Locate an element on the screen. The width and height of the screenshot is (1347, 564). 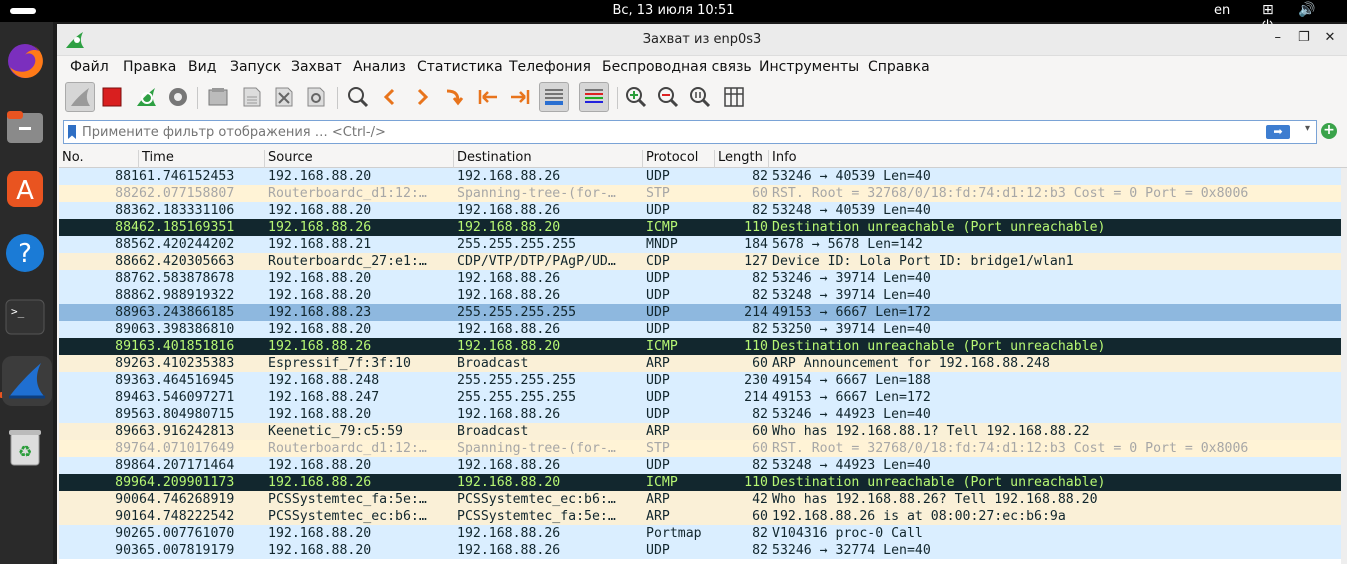
zoom-normal-icon is located at coordinates (700, 97).